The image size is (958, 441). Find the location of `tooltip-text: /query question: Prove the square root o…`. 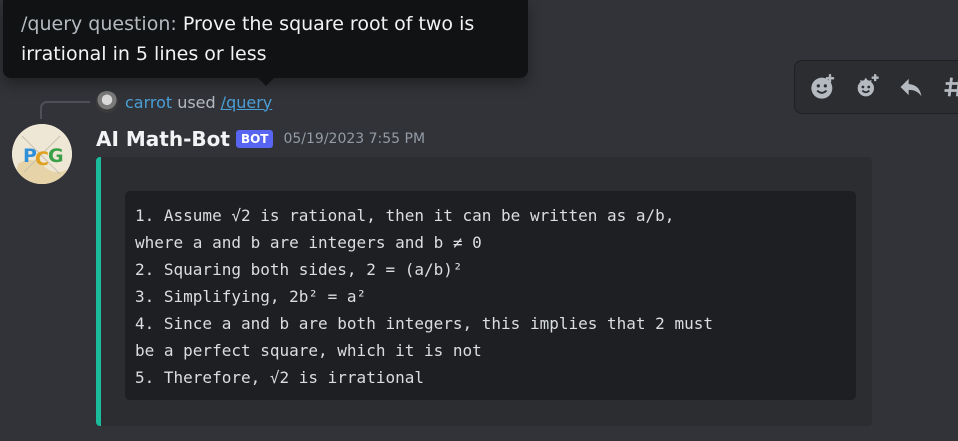

tooltip-text: /query question: Prove the square root o… is located at coordinates (271, 39).